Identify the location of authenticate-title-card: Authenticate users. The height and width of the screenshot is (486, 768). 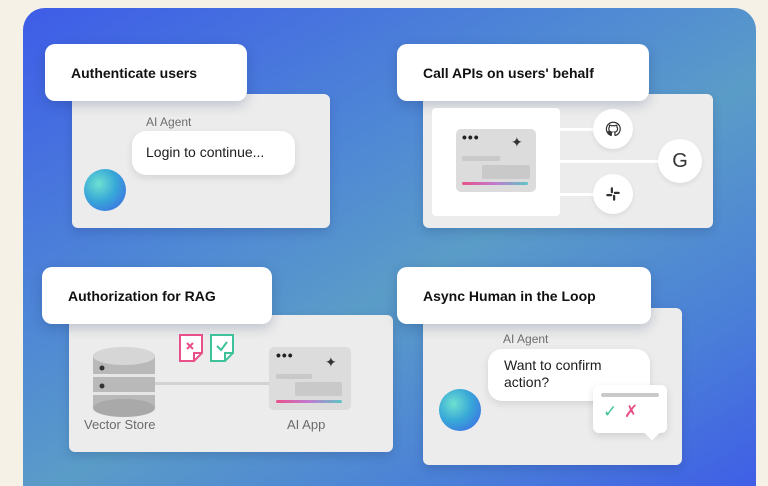
(146, 72).